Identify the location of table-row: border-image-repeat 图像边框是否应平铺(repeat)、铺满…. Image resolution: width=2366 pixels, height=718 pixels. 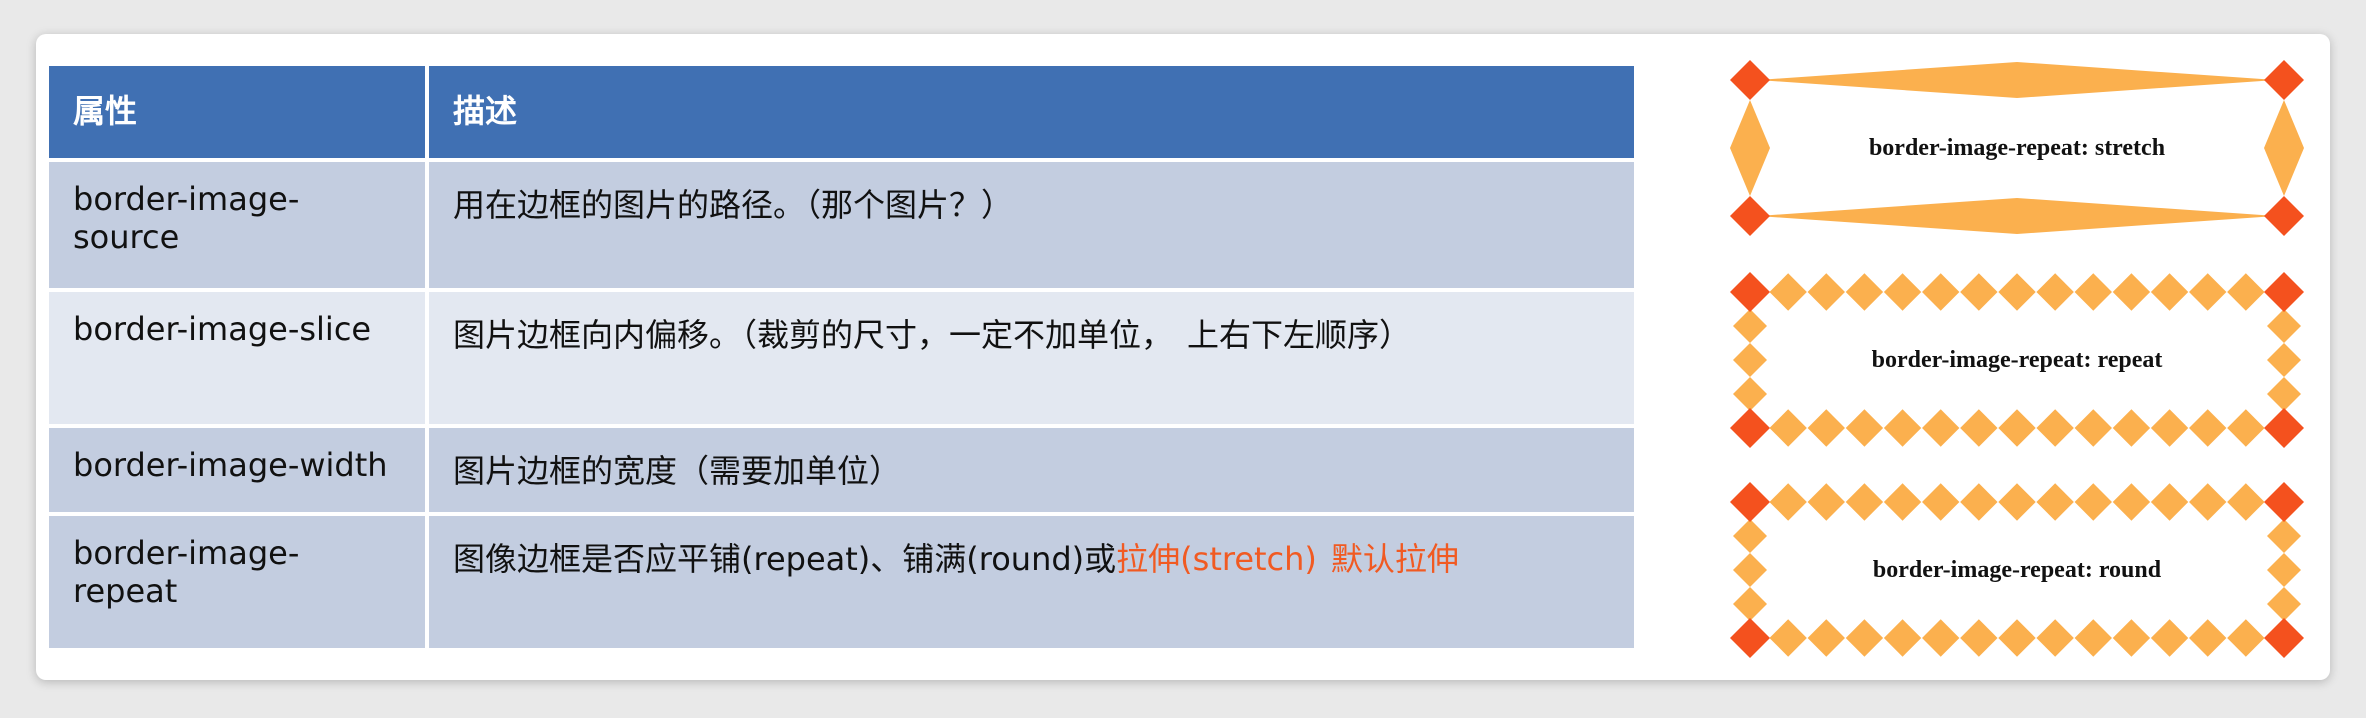
(841, 582).